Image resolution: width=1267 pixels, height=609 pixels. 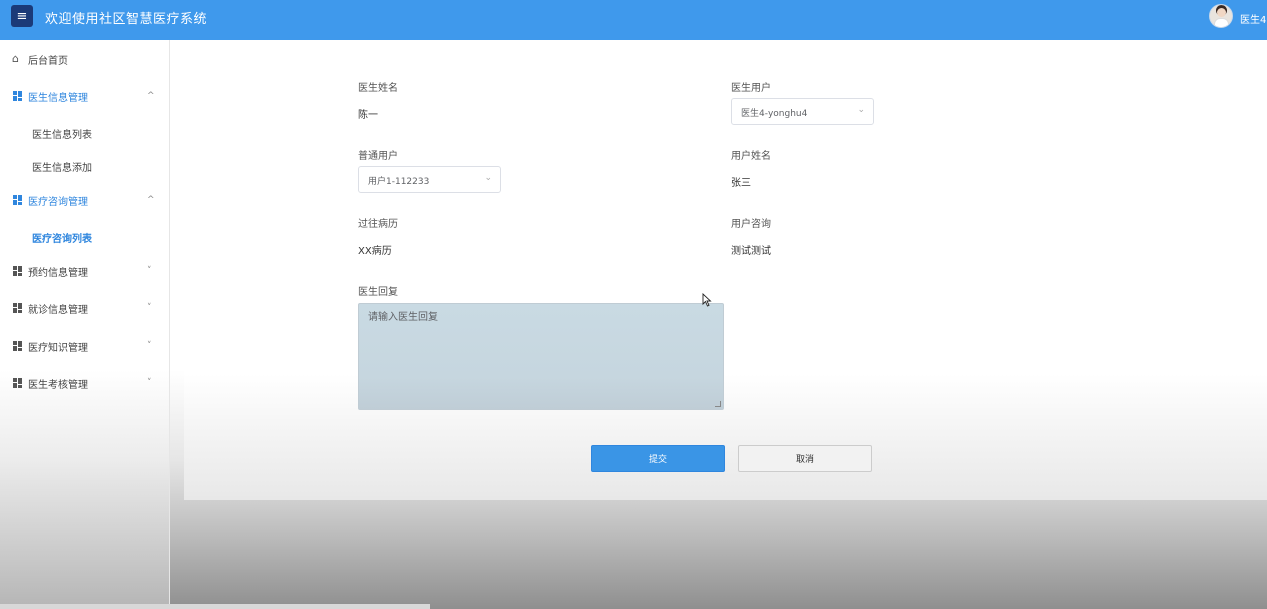 I want to click on doctor-reply-placeholder: 请输入医生回复, so click(x=403, y=317).